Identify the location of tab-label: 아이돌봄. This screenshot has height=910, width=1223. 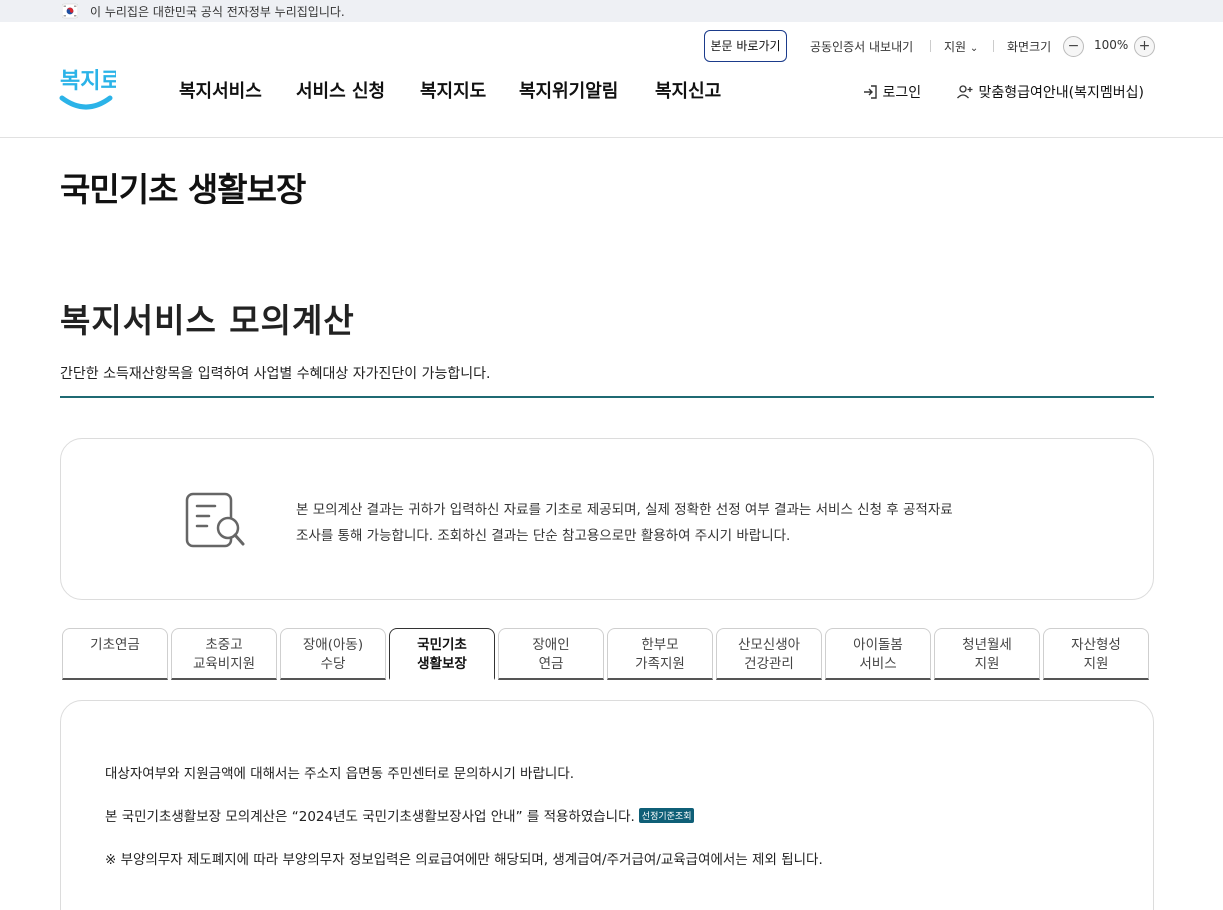
(878, 645).